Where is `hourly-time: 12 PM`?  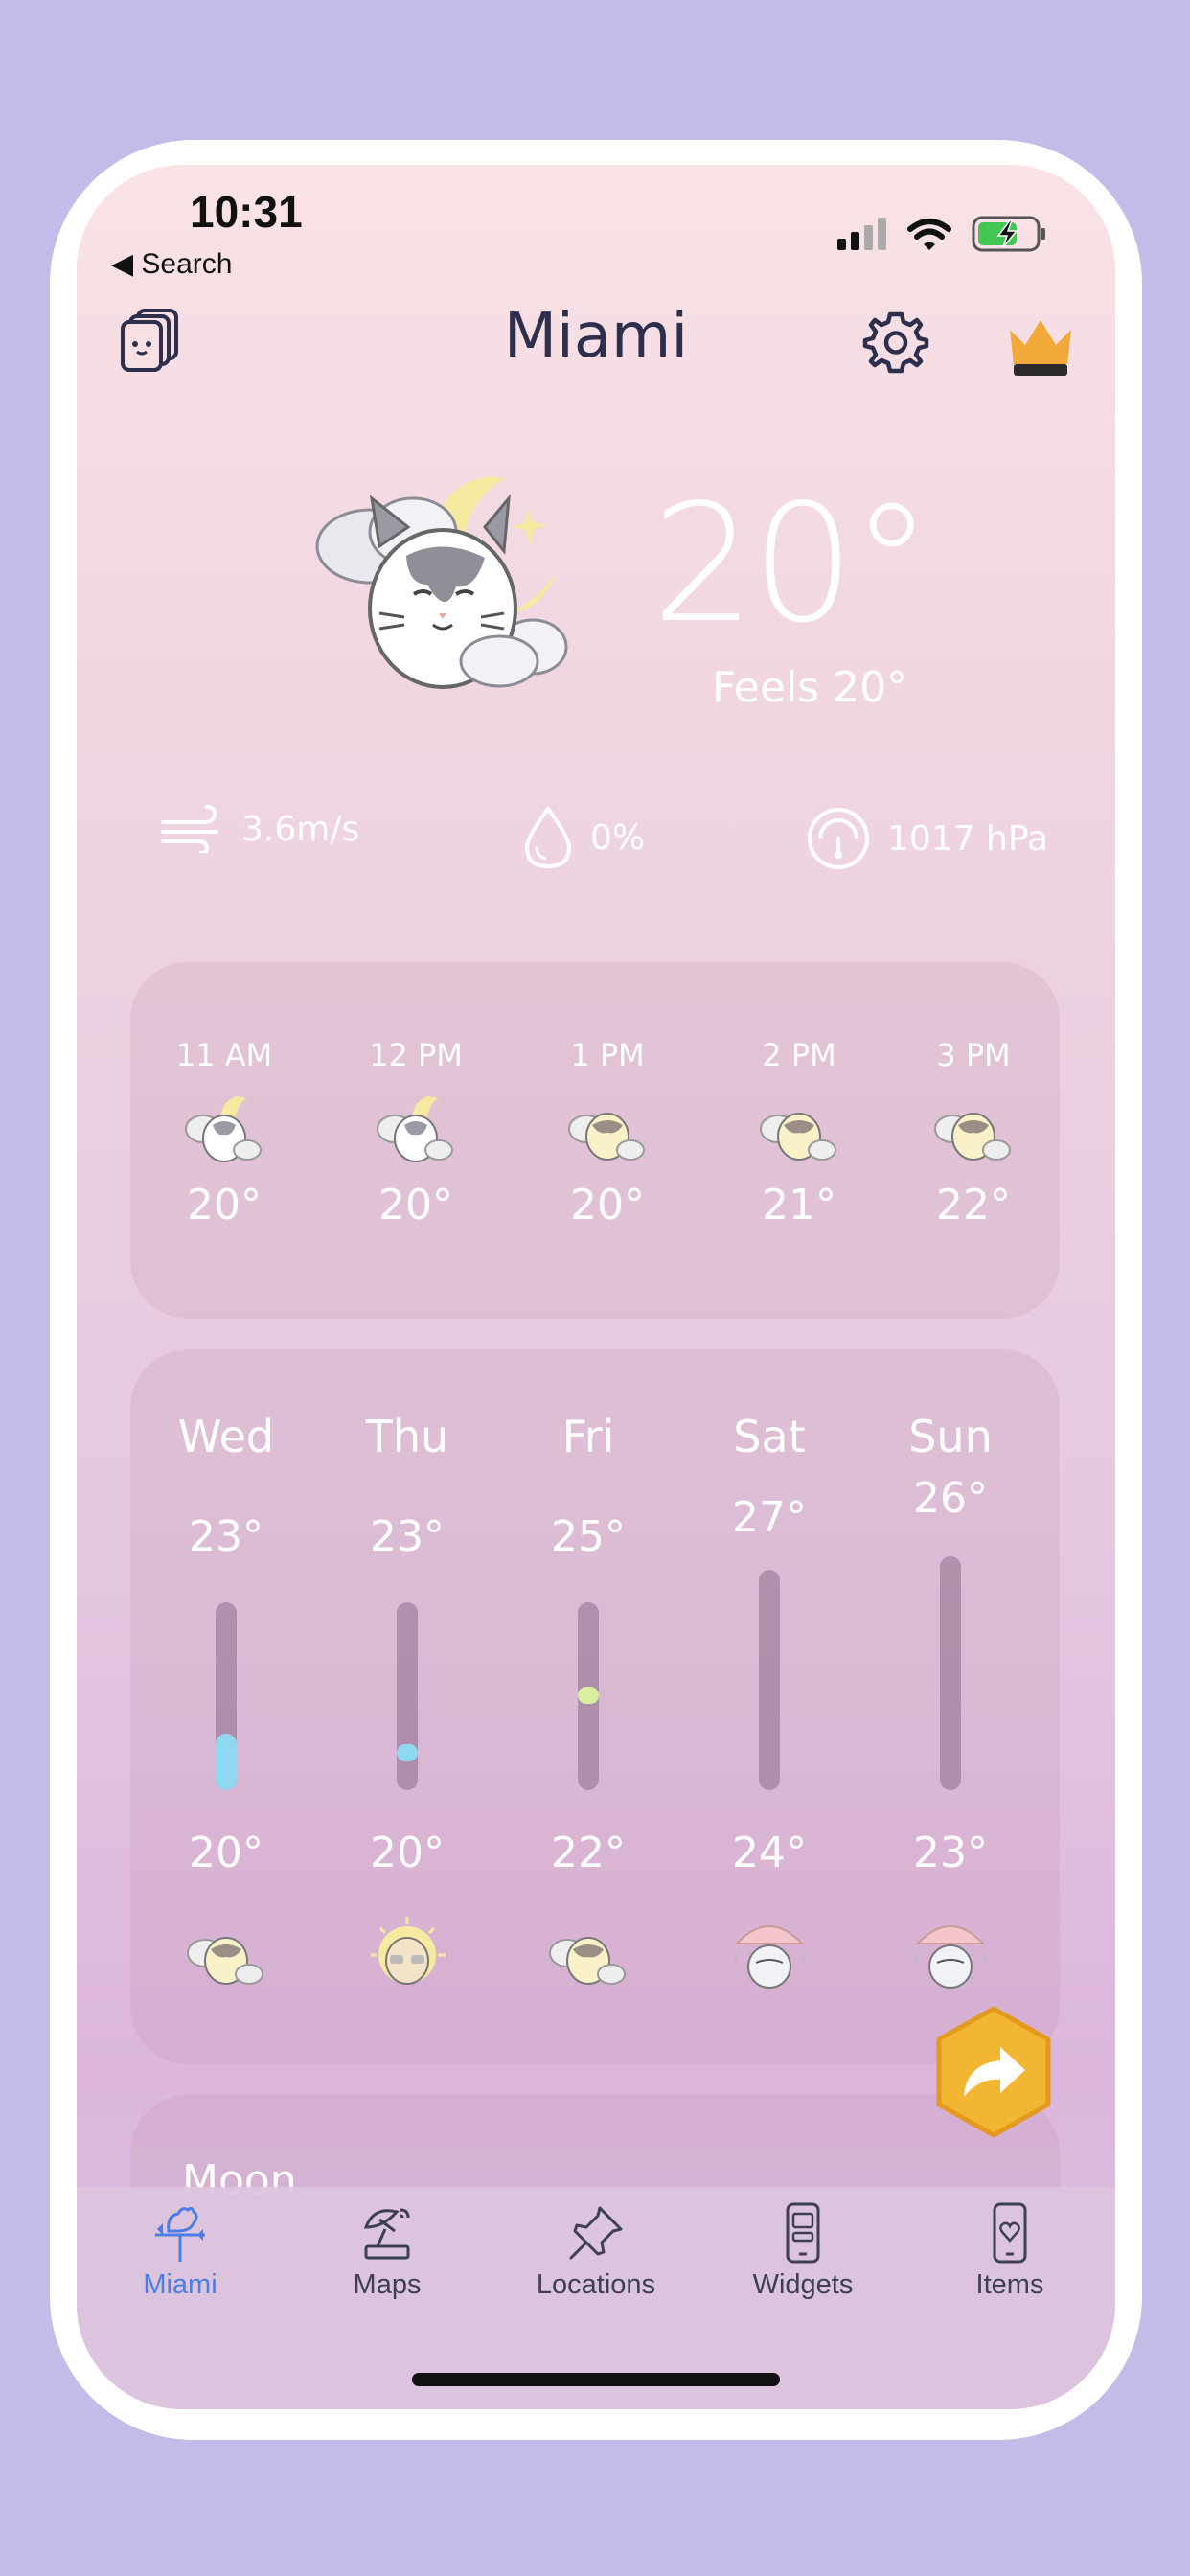 hourly-time: 12 PM is located at coordinates (416, 1055).